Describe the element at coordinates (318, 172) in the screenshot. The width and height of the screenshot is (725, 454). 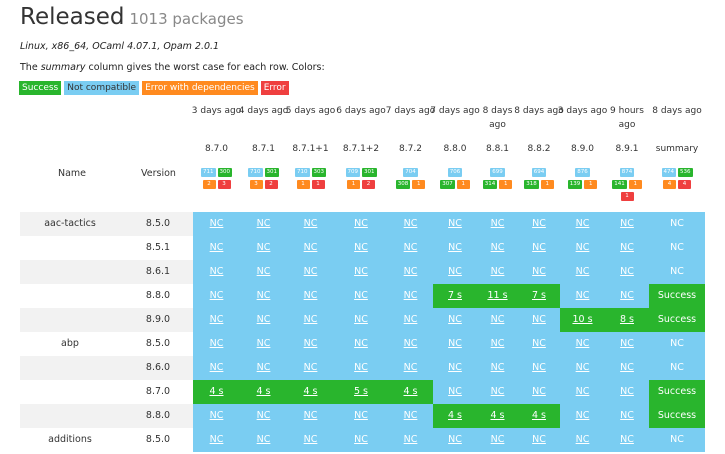
I see `count-badge: 303` at that location.